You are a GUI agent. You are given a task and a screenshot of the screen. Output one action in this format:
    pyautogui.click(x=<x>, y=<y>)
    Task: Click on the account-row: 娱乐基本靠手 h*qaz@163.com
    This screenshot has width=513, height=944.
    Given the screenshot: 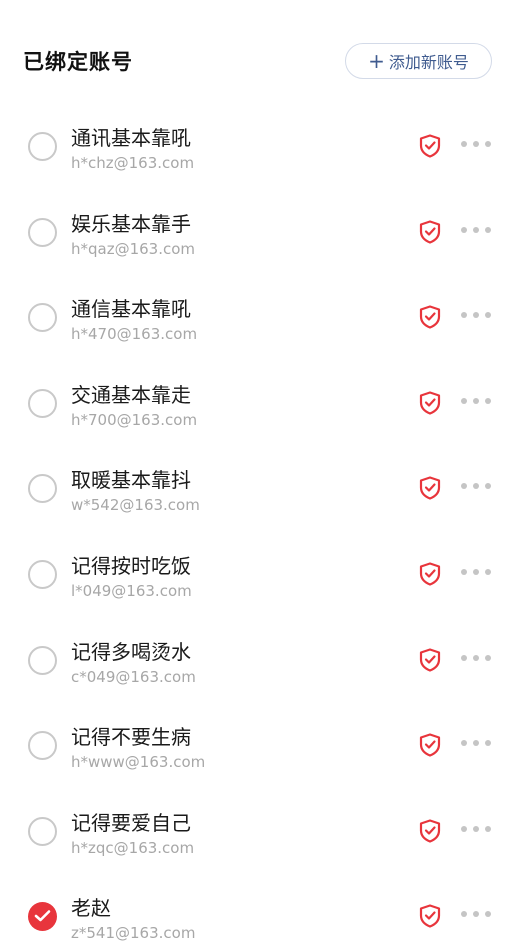 What is the action you would take?
    pyautogui.click(x=256, y=239)
    